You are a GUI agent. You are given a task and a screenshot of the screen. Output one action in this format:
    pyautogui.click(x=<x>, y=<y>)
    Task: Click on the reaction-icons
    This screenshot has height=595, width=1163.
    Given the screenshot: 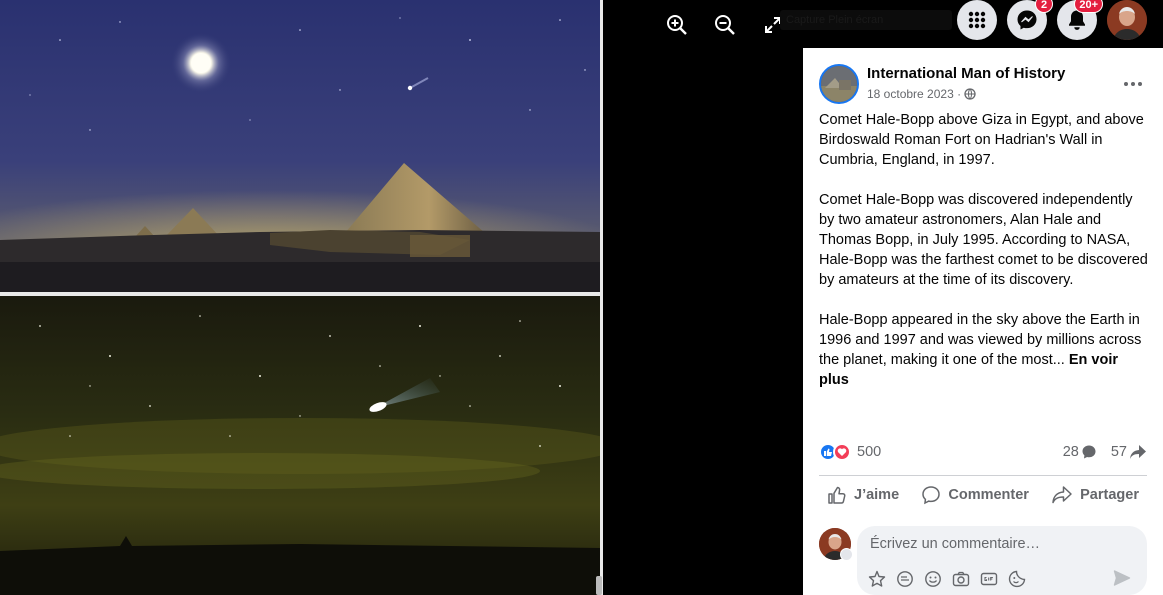 What is the action you would take?
    pyautogui.click(x=835, y=452)
    